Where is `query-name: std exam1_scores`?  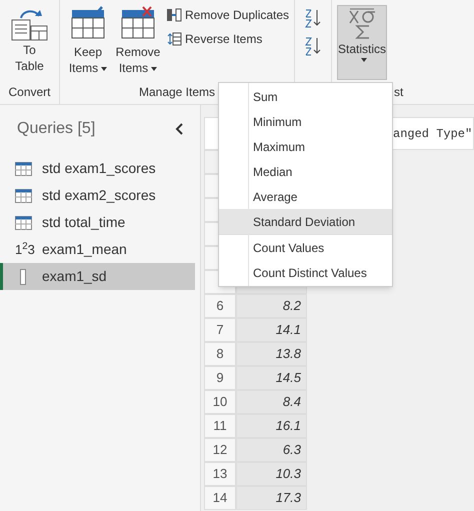
query-name: std exam1_scores is located at coordinates (99, 168).